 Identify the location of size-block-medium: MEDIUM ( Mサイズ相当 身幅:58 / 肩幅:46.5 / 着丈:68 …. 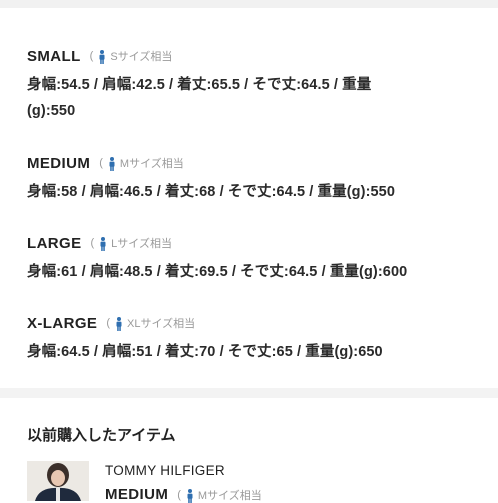
(252, 179).